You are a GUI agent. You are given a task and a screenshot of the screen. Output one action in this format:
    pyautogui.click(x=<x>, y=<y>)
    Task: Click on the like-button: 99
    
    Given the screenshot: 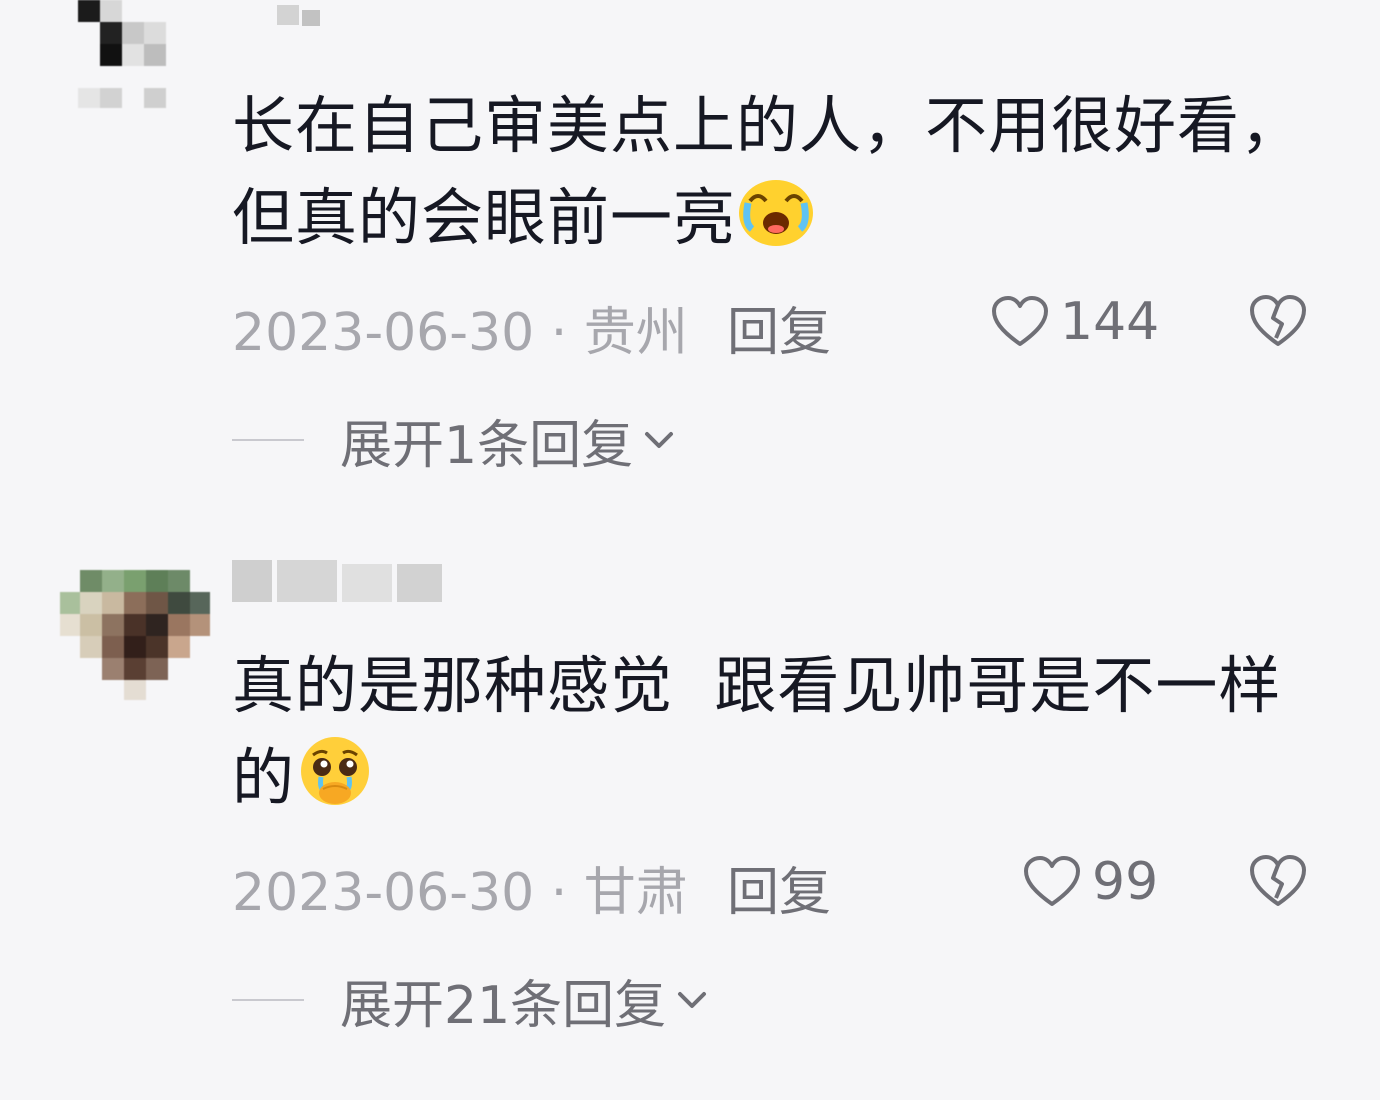 What is the action you would take?
    pyautogui.click(x=1090, y=882)
    